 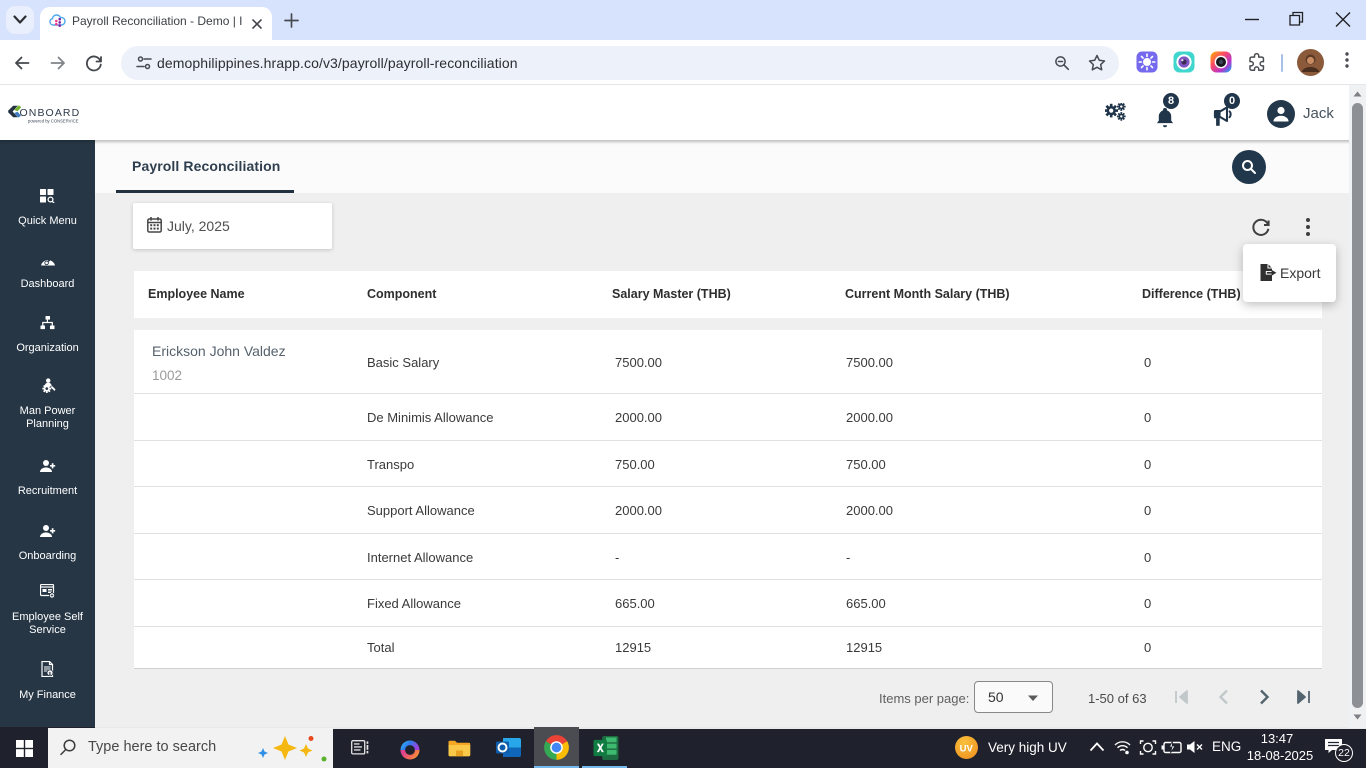 What do you see at coordinates (967, 748) in the screenshot?
I see `svg-text: UV` at bounding box center [967, 748].